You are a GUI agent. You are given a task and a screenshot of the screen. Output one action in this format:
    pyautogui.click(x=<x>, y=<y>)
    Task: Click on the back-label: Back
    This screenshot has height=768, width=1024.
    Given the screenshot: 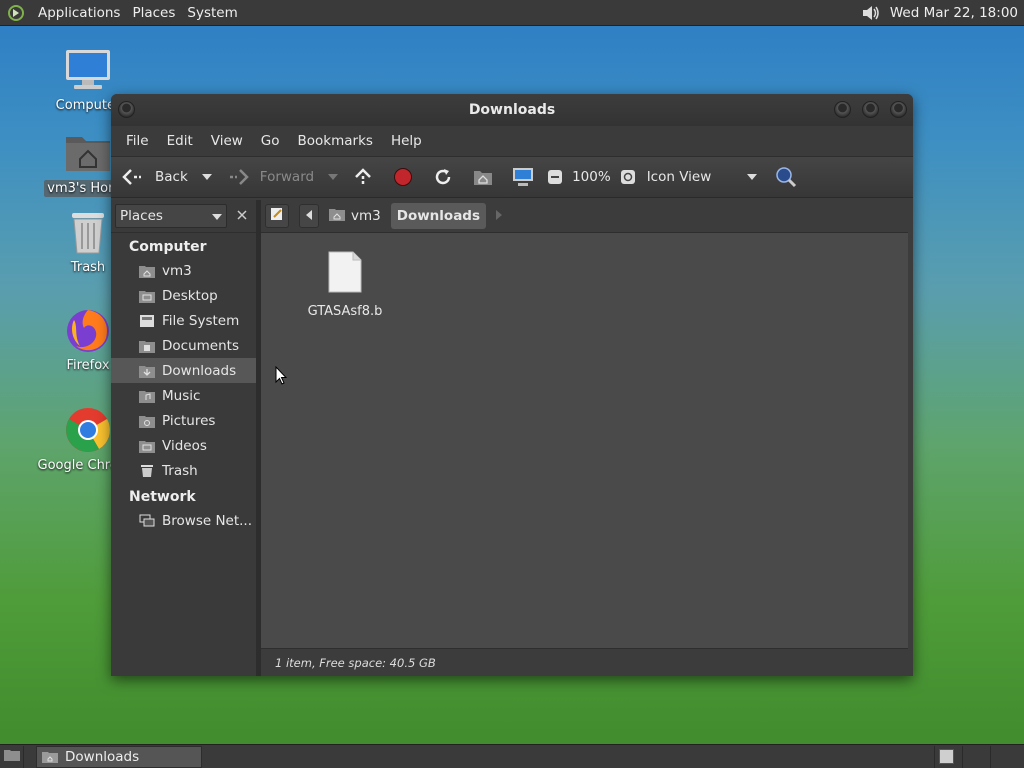 What is the action you would take?
    pyautogui.click(x=171, y=177)
    